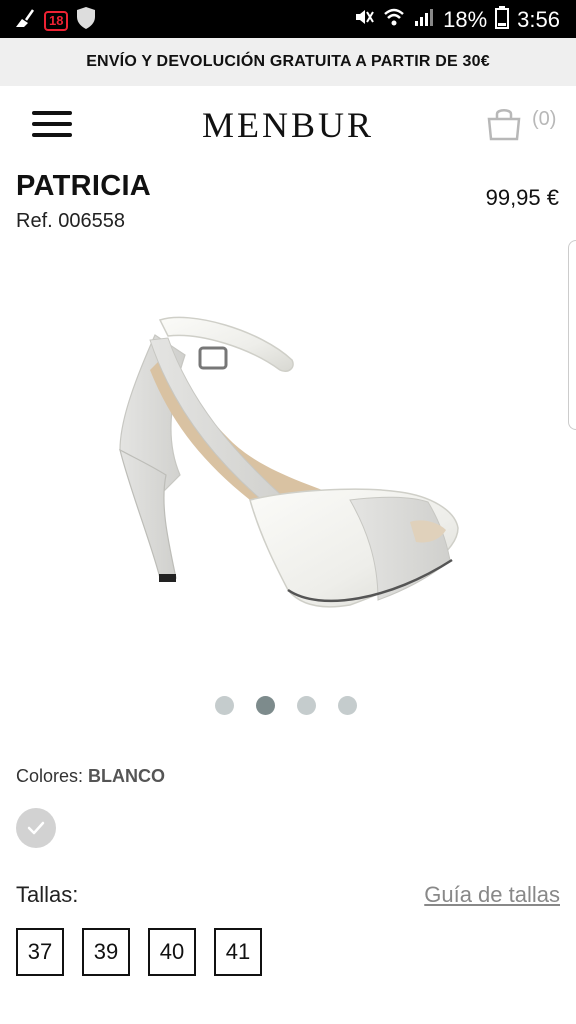 Image resolution: width=576 pixels, height=1024 pixels. I want to click on wifi-icon, so click(394, 20).